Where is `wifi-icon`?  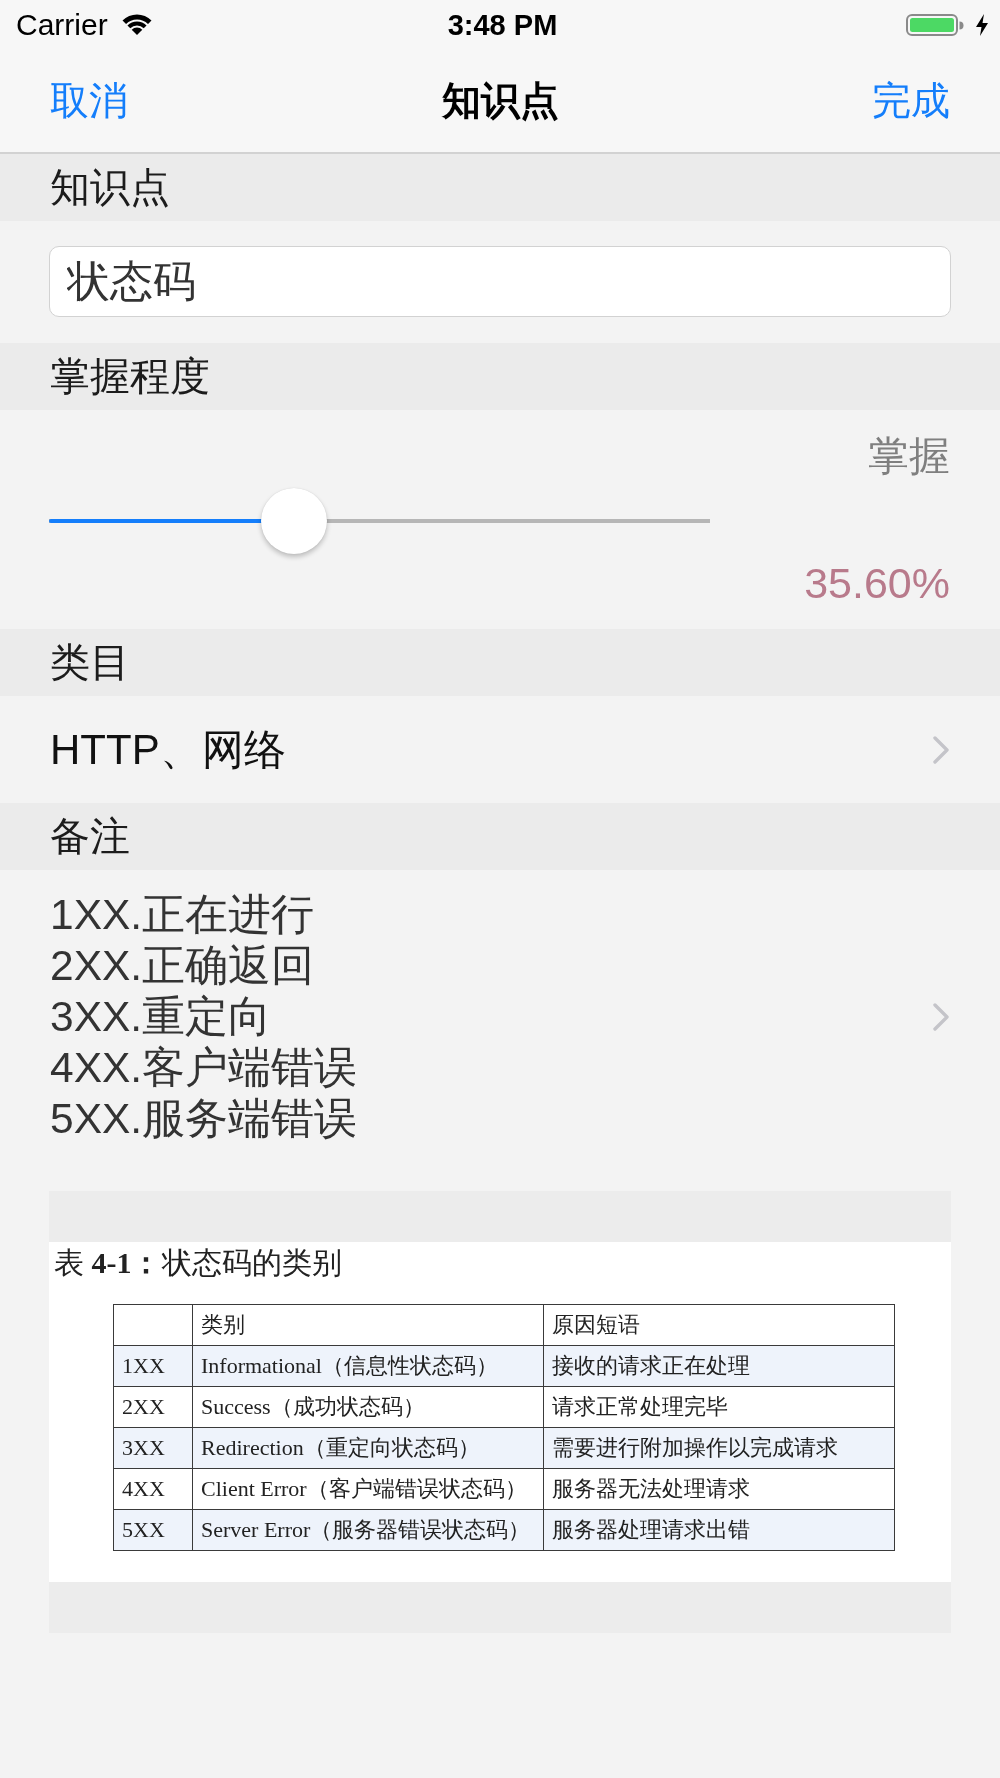
wifi-icon is located at coordinates (136, 25).